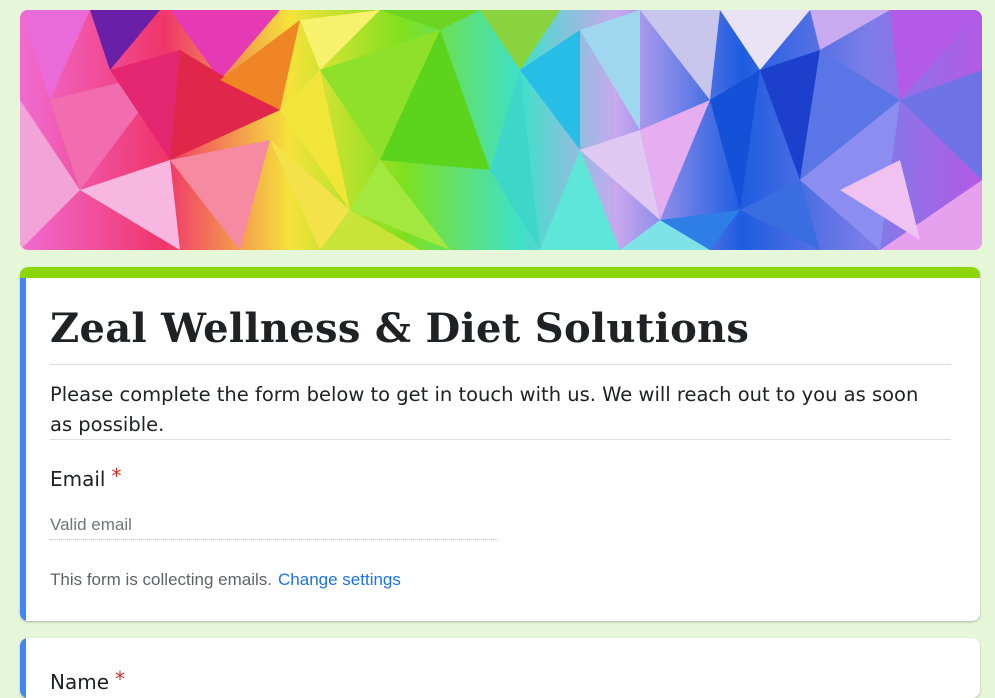 The height and width of the screenshot is (698, 995). Describe the element at coordinates (78, 479) in the screenshot. I see `email-label-text: Email` at that location.